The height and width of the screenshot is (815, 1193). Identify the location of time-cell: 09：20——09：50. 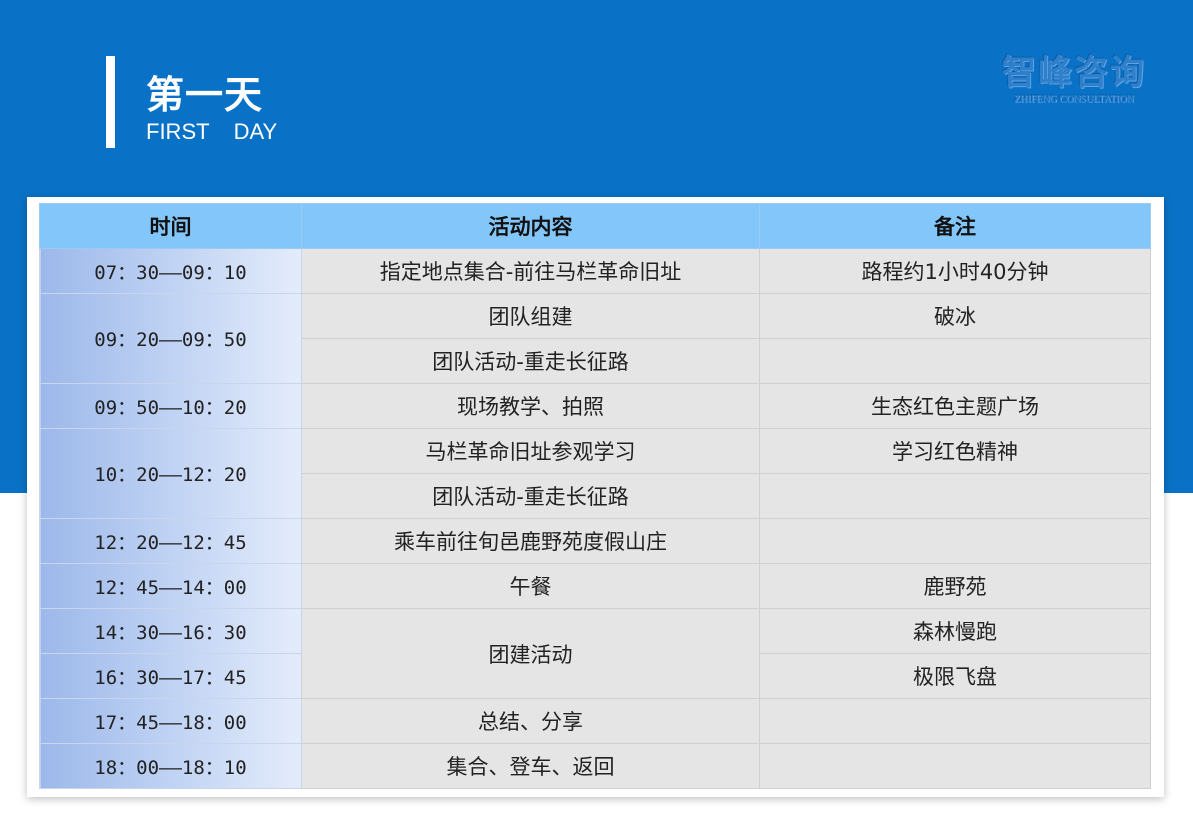
(170, 338).